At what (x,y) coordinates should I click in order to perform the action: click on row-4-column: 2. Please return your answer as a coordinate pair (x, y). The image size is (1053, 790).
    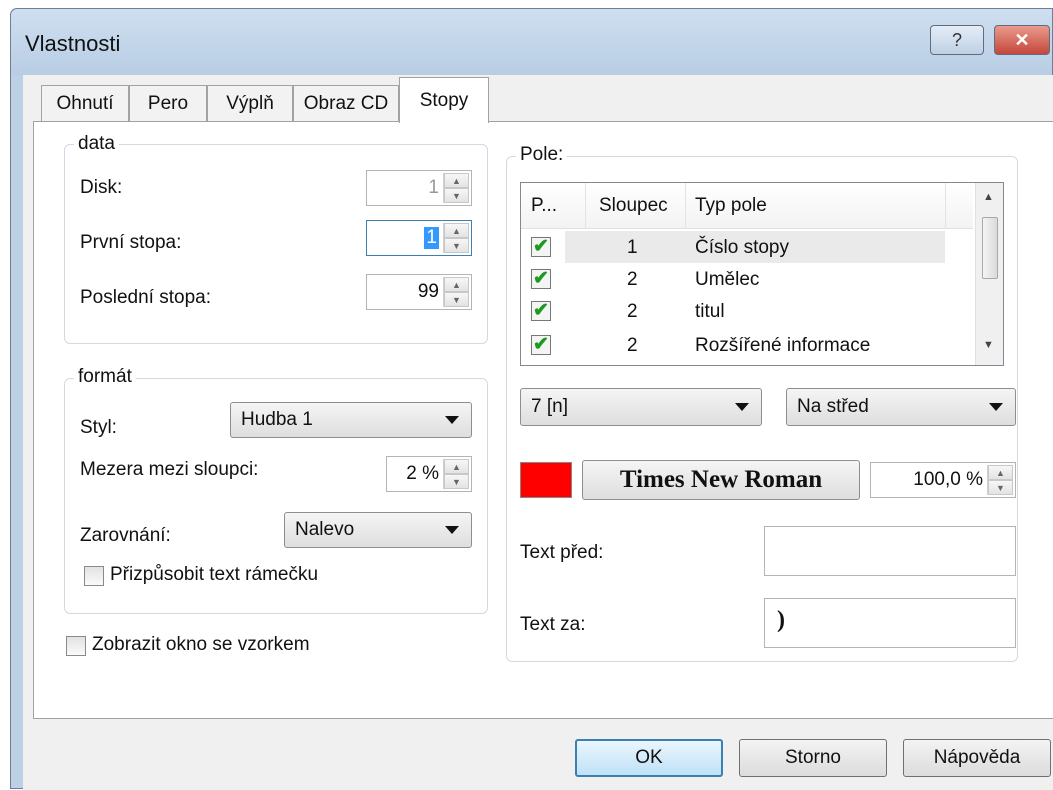
    Looking at the image, I should click on (632, 346).